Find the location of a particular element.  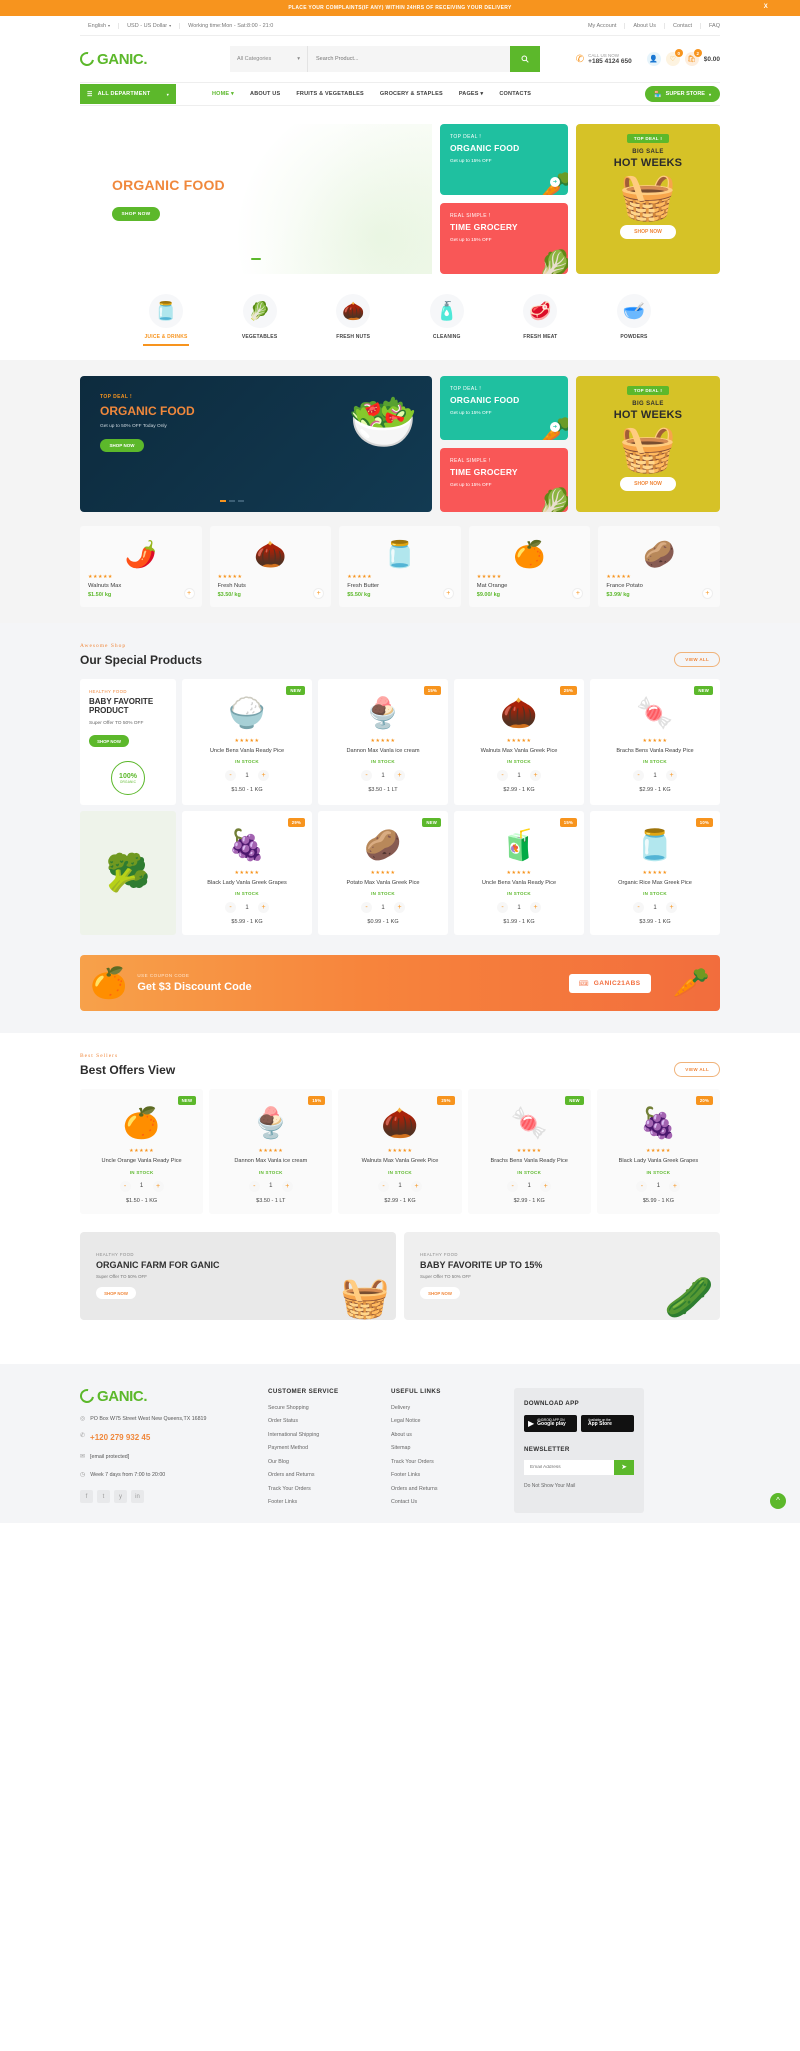

hero-slider: ORGANIC FOOD SHOP NOW is located at coordinates (256, 199).